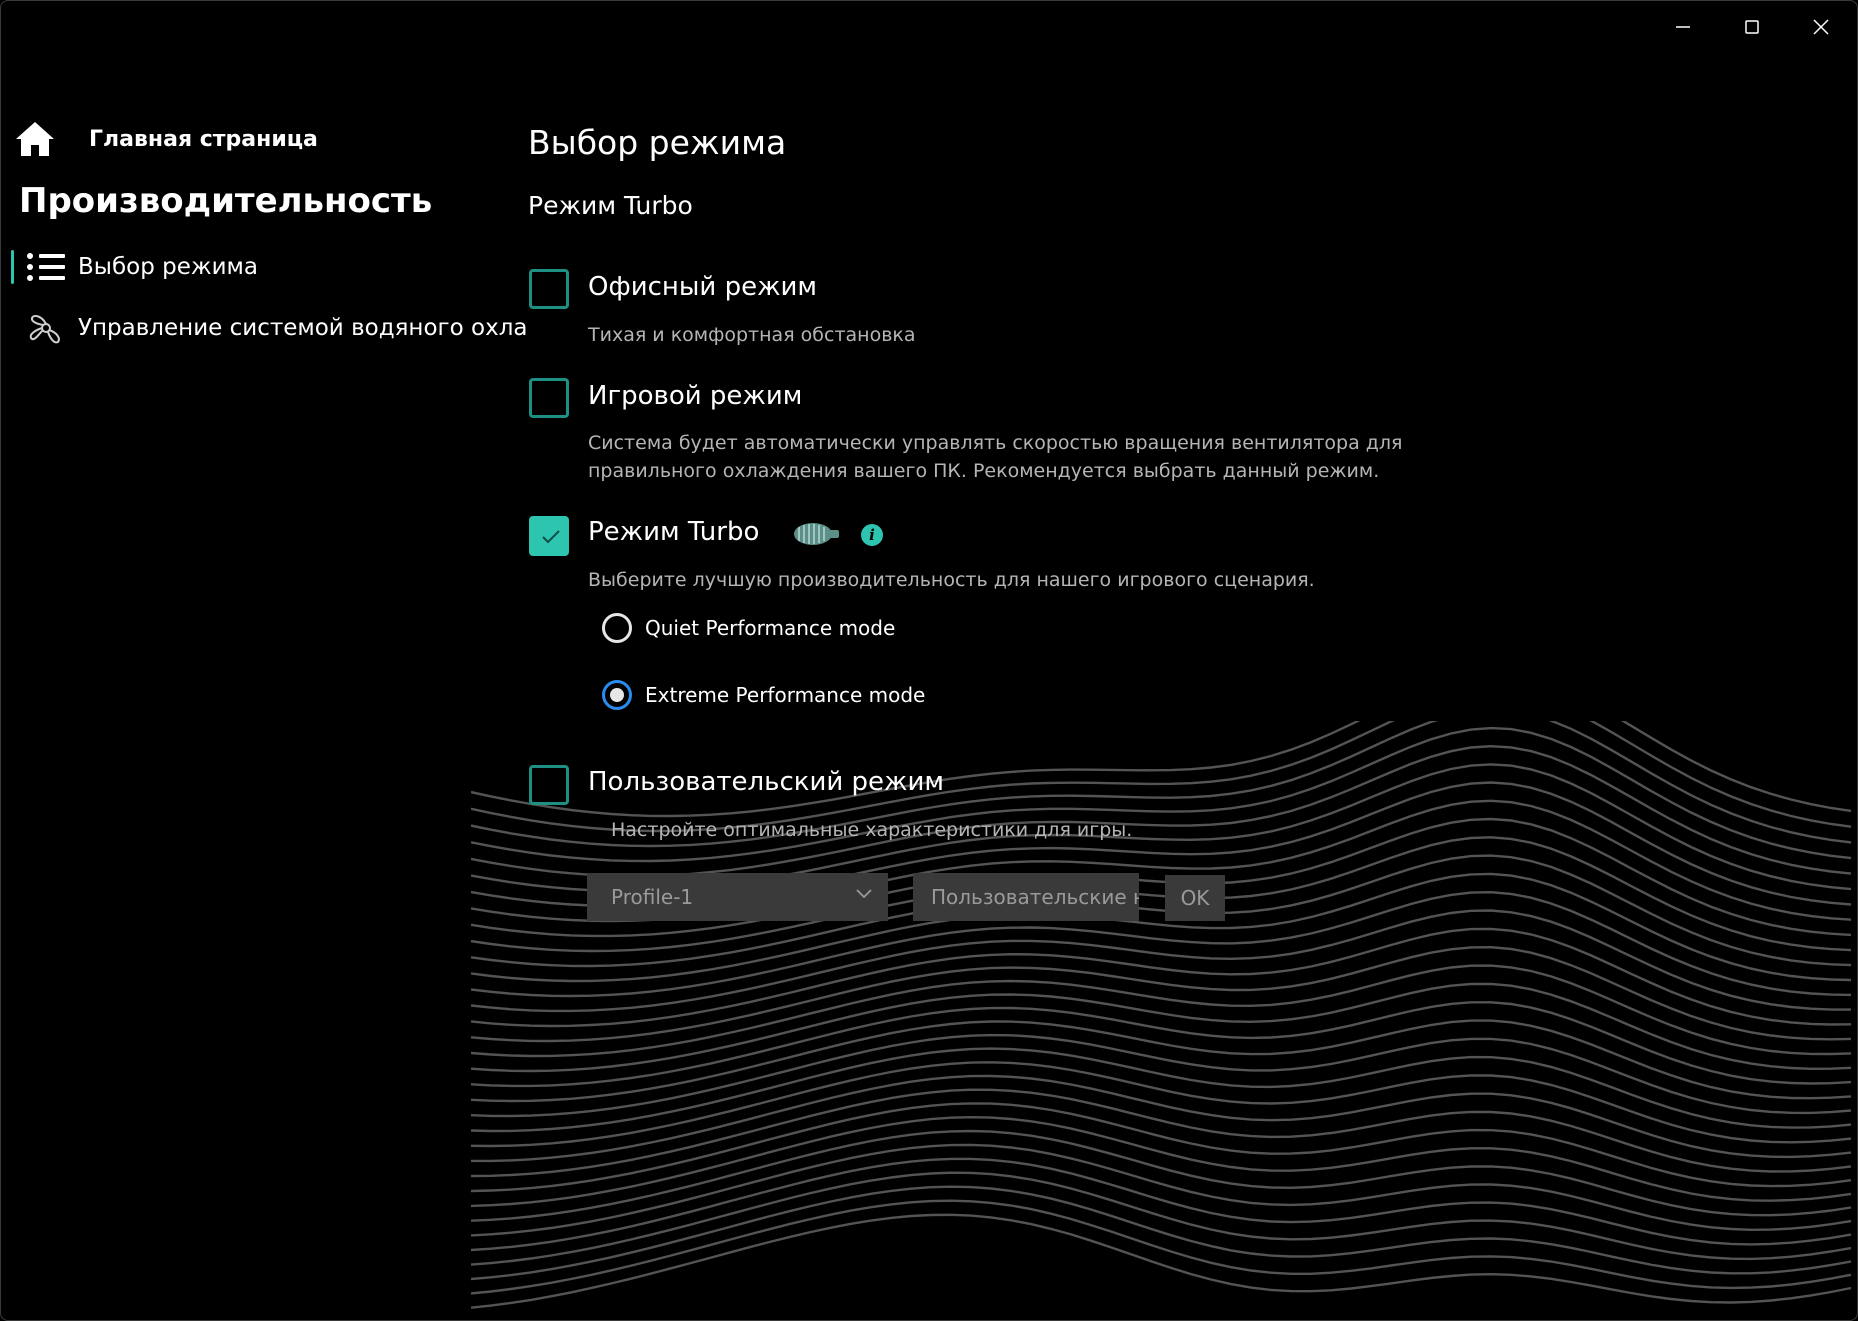  Describe the element at coordinates (785, 695) in the screenshot. I see `extreme-performance-label: Extreme Performance mode` at that location.